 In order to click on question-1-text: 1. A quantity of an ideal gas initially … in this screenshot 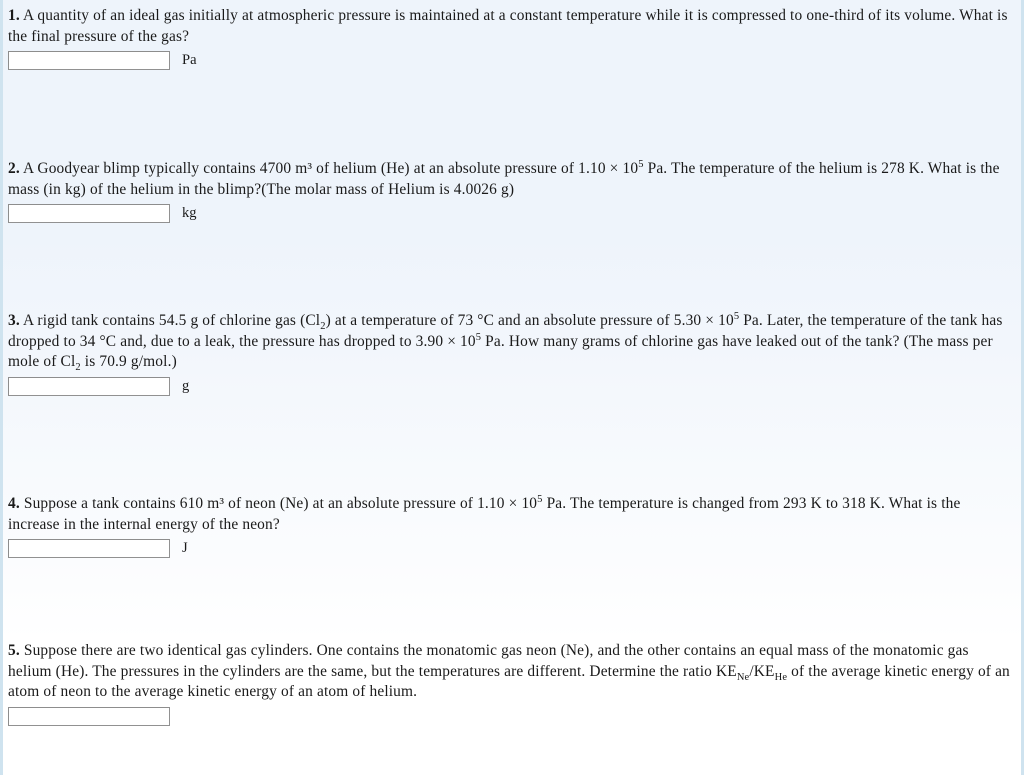, I will do `click(512, 26)`.